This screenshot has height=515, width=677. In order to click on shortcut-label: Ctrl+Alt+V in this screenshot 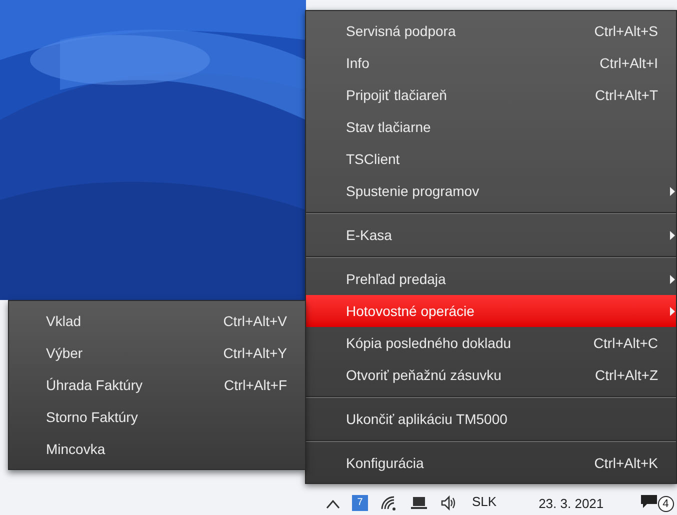, I will do `click(255, 321)`.